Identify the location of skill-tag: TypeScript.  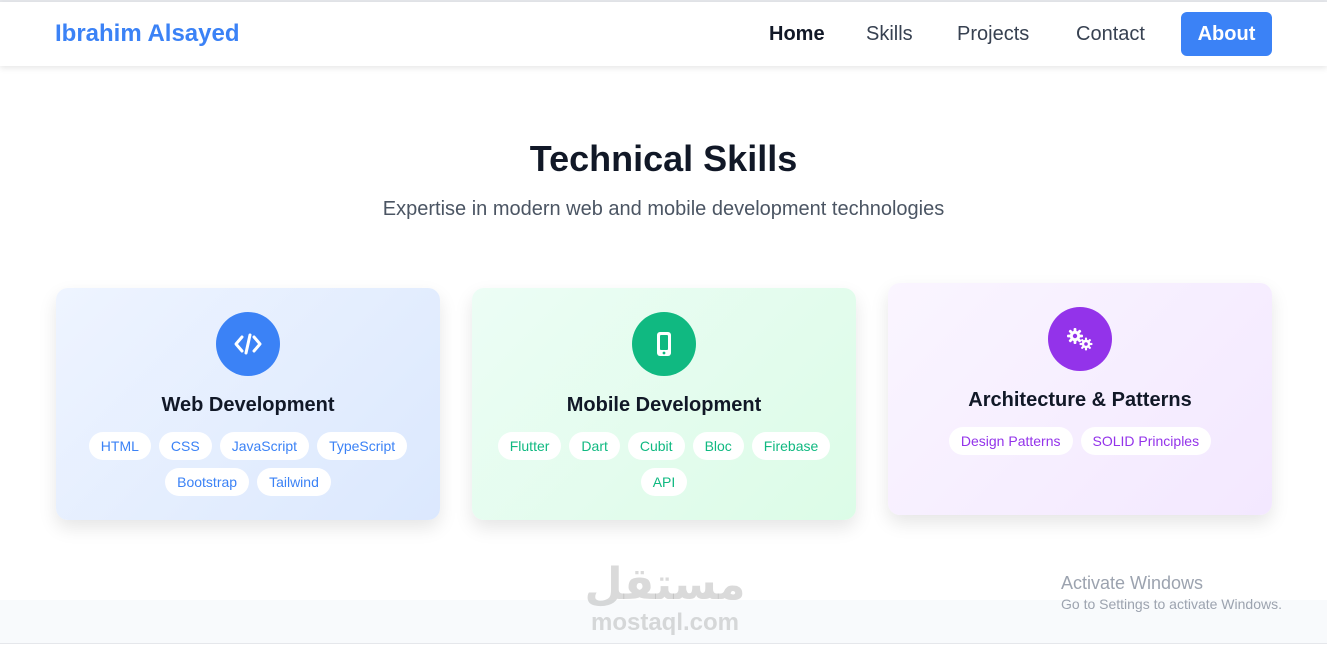
(362, 446).